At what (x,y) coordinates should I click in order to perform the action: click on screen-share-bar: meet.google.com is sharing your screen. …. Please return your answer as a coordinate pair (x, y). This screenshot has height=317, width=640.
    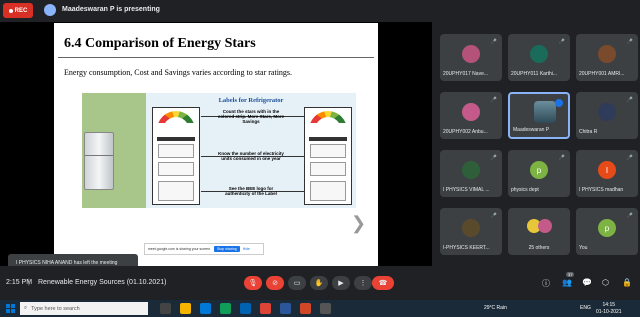
    Looking at the image, I should click on (204, 249).